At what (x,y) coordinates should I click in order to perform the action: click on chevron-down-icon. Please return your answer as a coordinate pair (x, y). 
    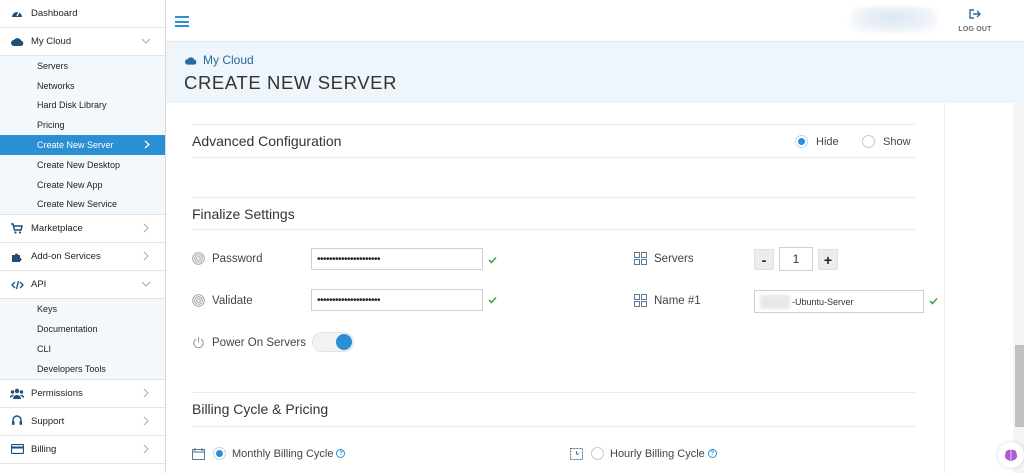
    Looking at the image, I should click on (146, 41).